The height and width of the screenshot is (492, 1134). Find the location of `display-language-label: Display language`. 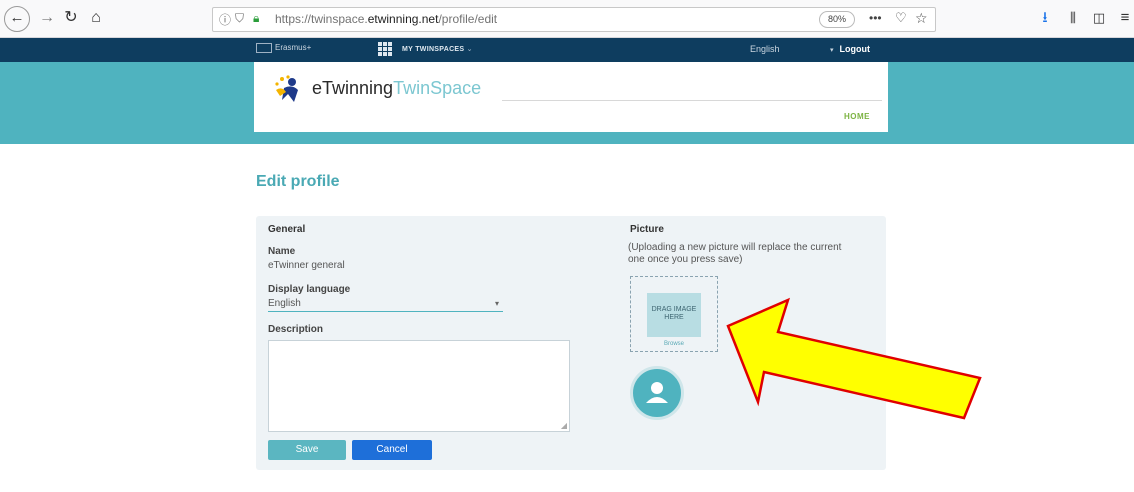

display-language-label: Display language is located at coordinates (309, 289).